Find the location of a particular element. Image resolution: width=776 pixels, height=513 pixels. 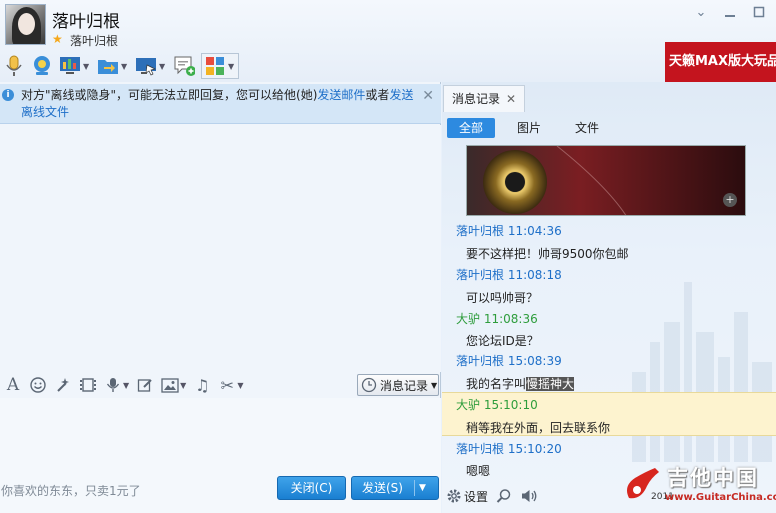

chevron-down-icon: ⌄ is located at coordinates (701, 13).